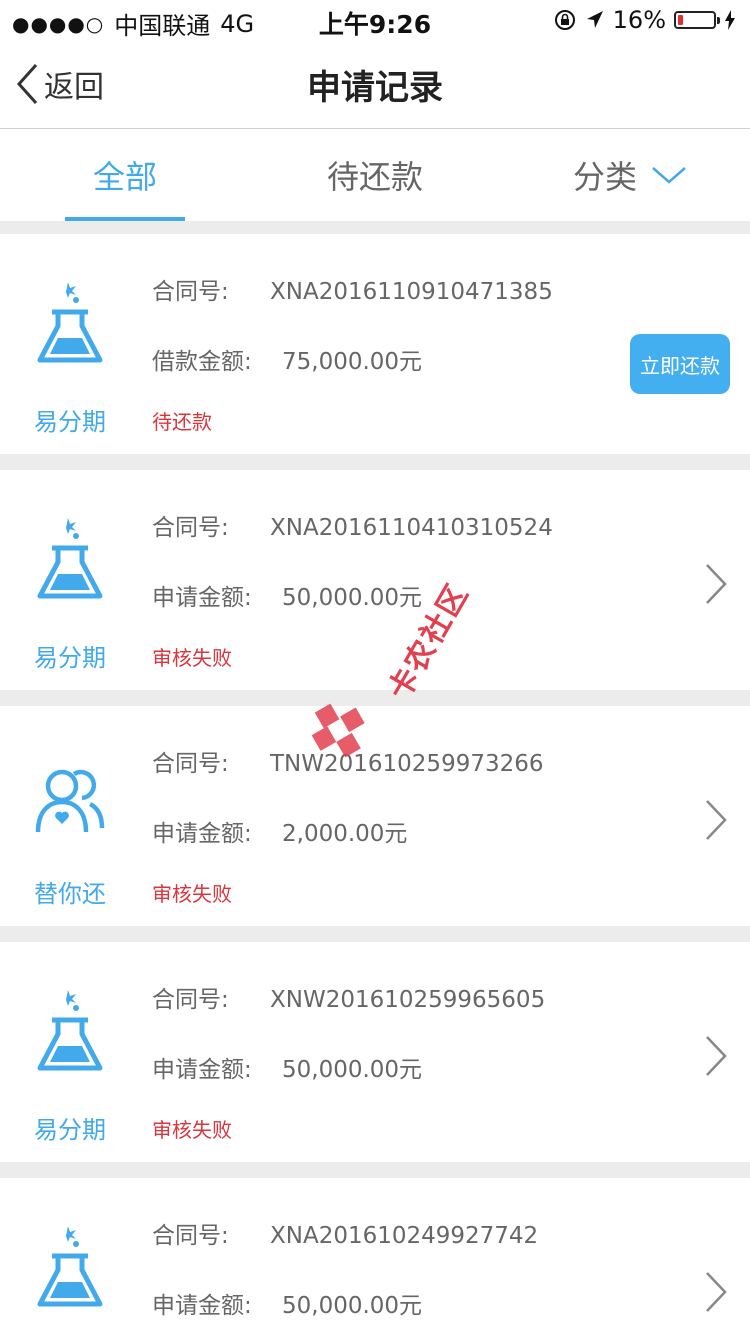  I want to click on contract-row: 合同号: TNW201610259973266, so click(348, 761).